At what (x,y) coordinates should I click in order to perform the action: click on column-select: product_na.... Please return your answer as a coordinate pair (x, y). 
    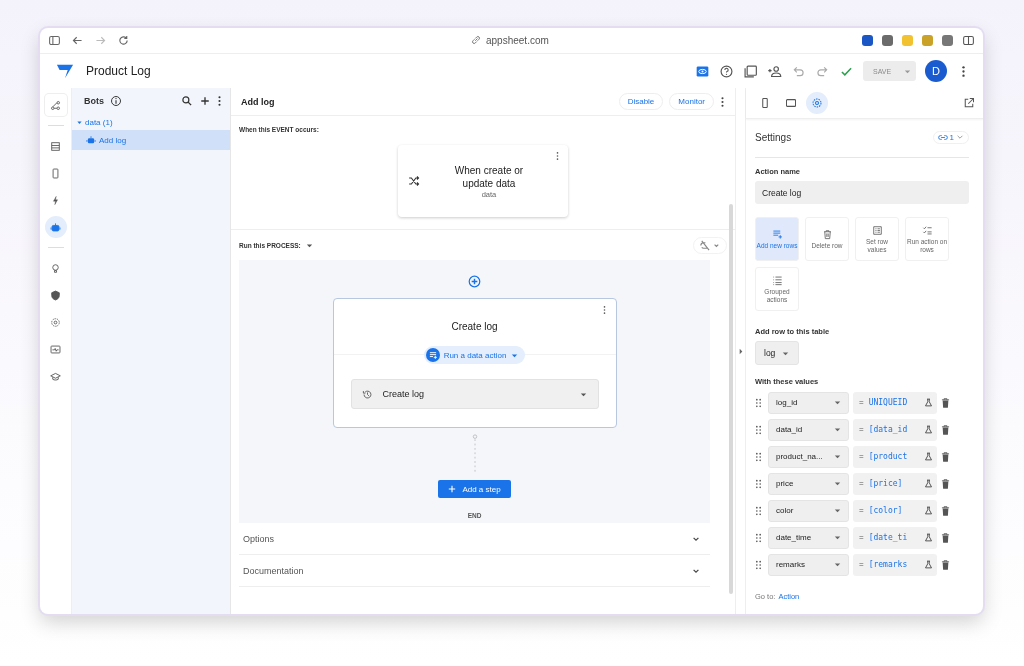
    Looking at the image, I should click on (808, 456).